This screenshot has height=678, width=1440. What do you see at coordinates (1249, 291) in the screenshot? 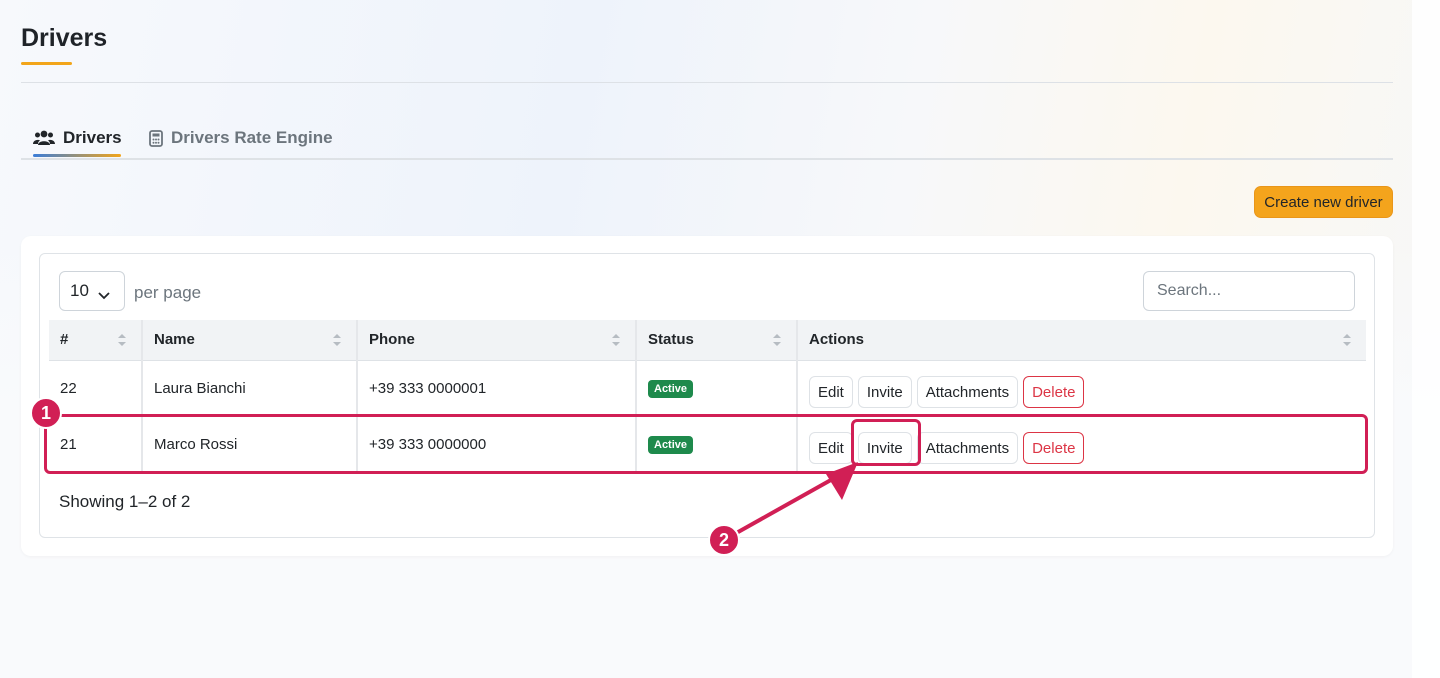
I see `search-input` at bounding box center [1249, 291].